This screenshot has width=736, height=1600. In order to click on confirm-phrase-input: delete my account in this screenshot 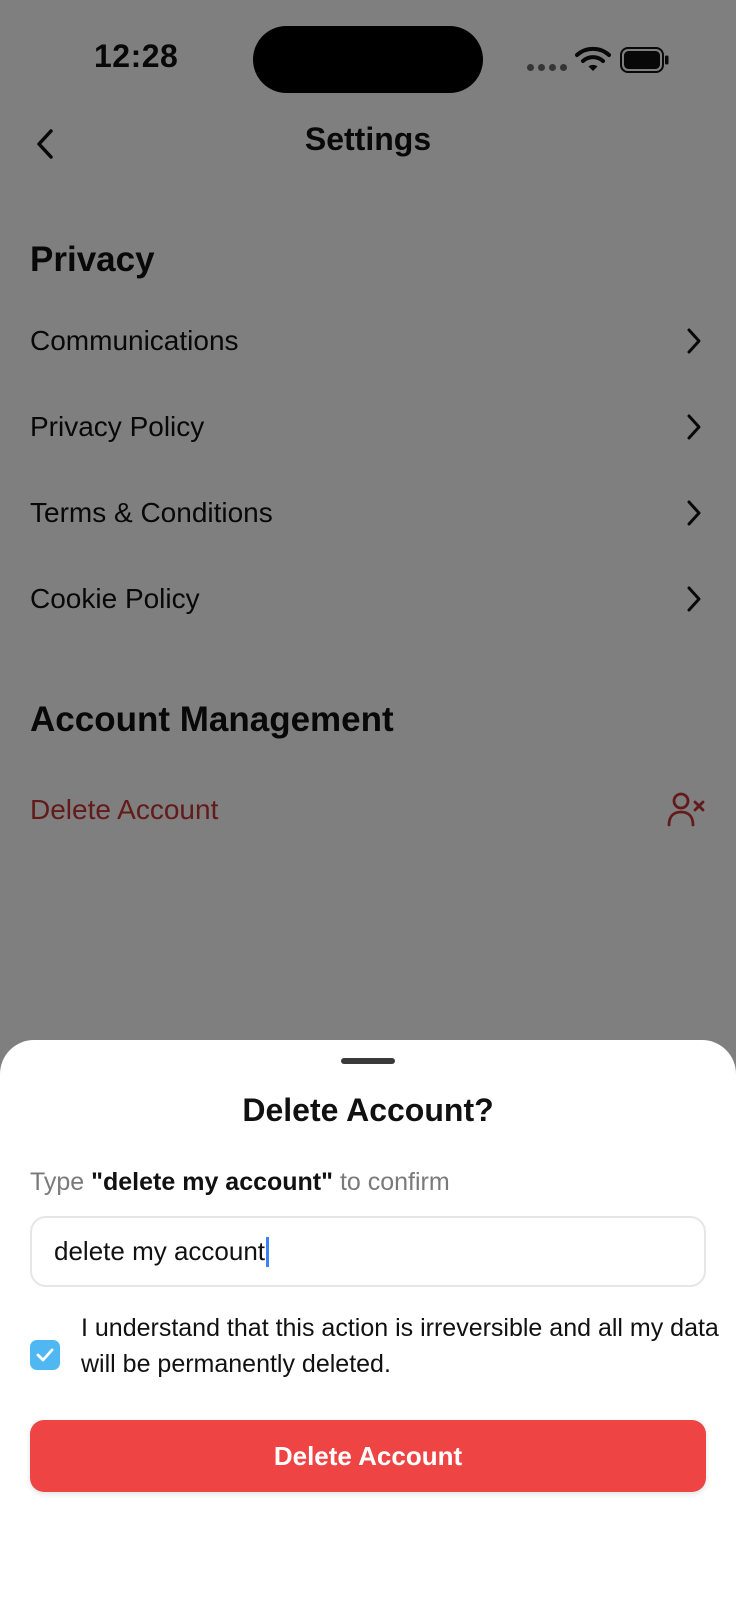, I will do `click(368, 1251)`.